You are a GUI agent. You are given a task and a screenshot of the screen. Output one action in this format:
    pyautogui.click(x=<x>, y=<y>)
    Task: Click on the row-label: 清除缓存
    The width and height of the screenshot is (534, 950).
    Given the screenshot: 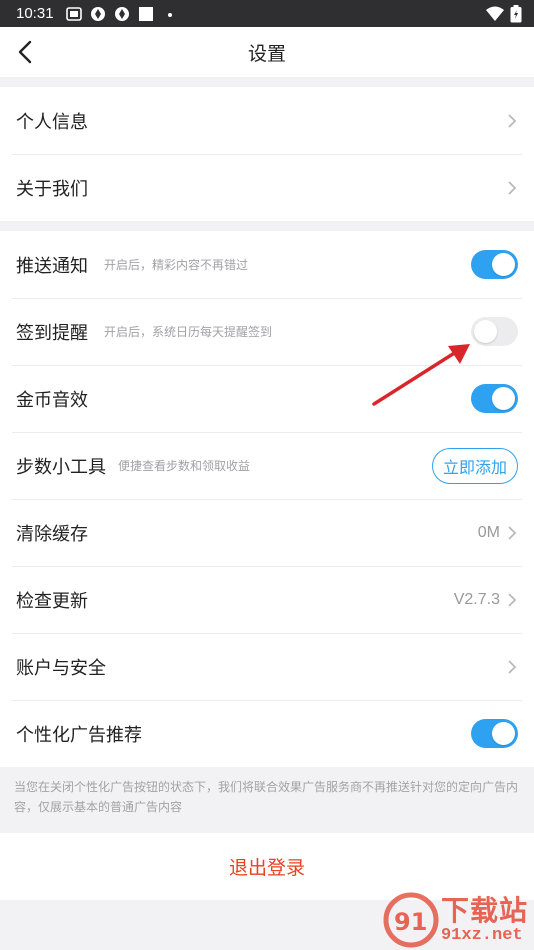 What is the action you would take?
    pyautogui.click(x=52, y=534)
    